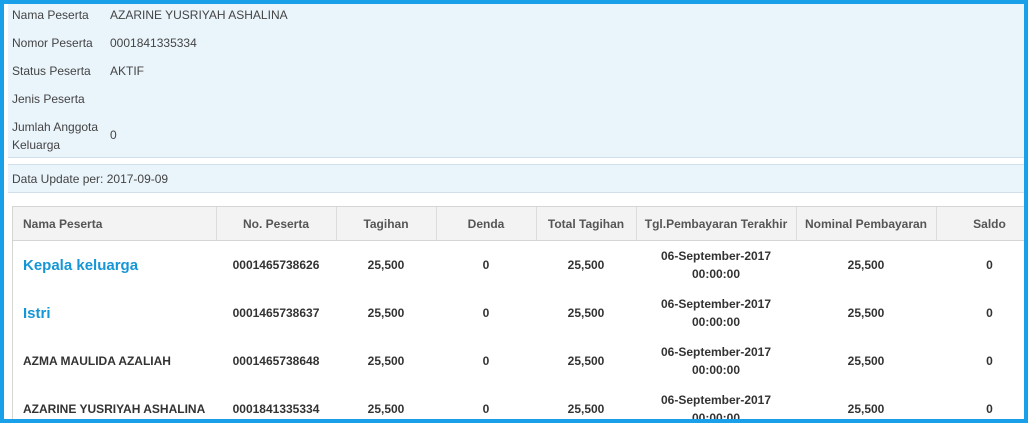  I want to click on col-header-nama: Nama Peserta, so click(115, 224).